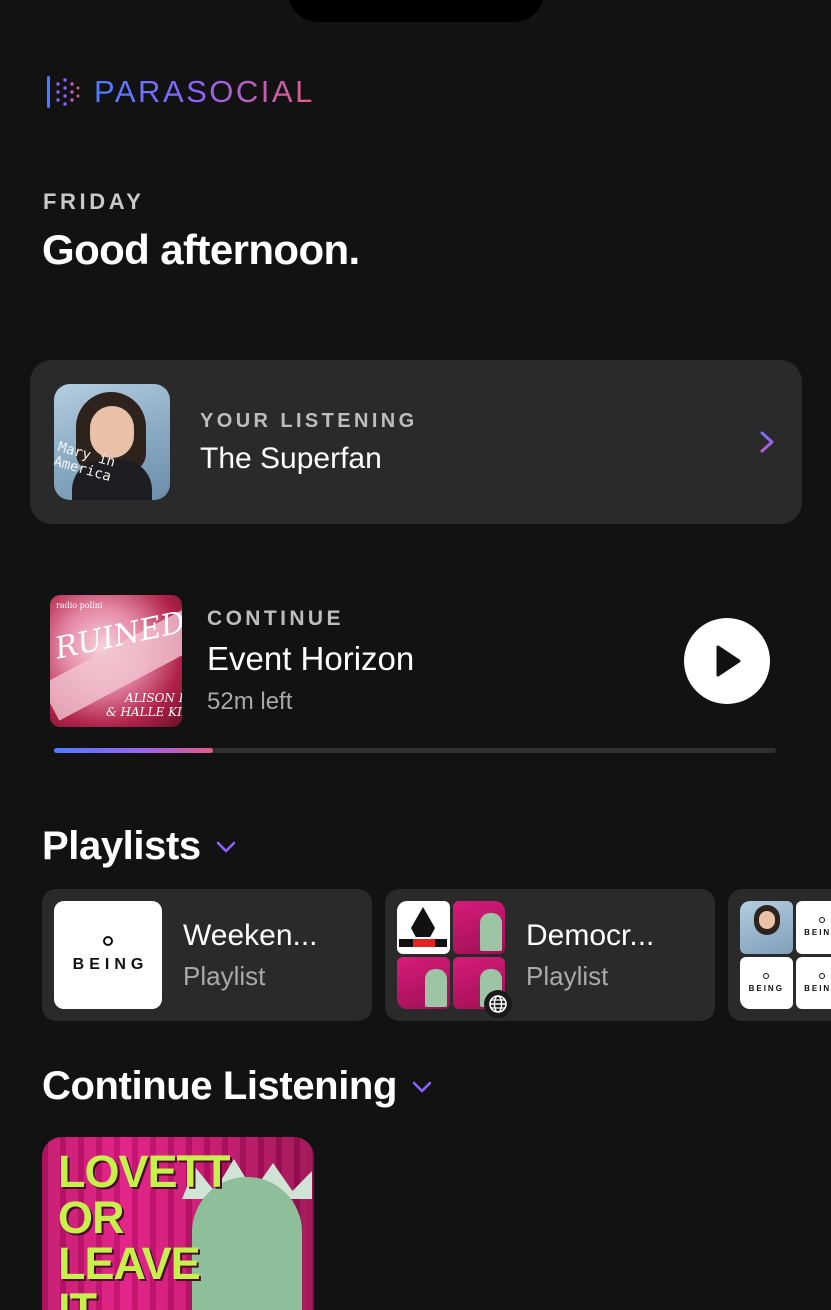 The height and width of the screenshot is (1310, 831). I want to click on parasocial-logo-icon, so click(63, 92).